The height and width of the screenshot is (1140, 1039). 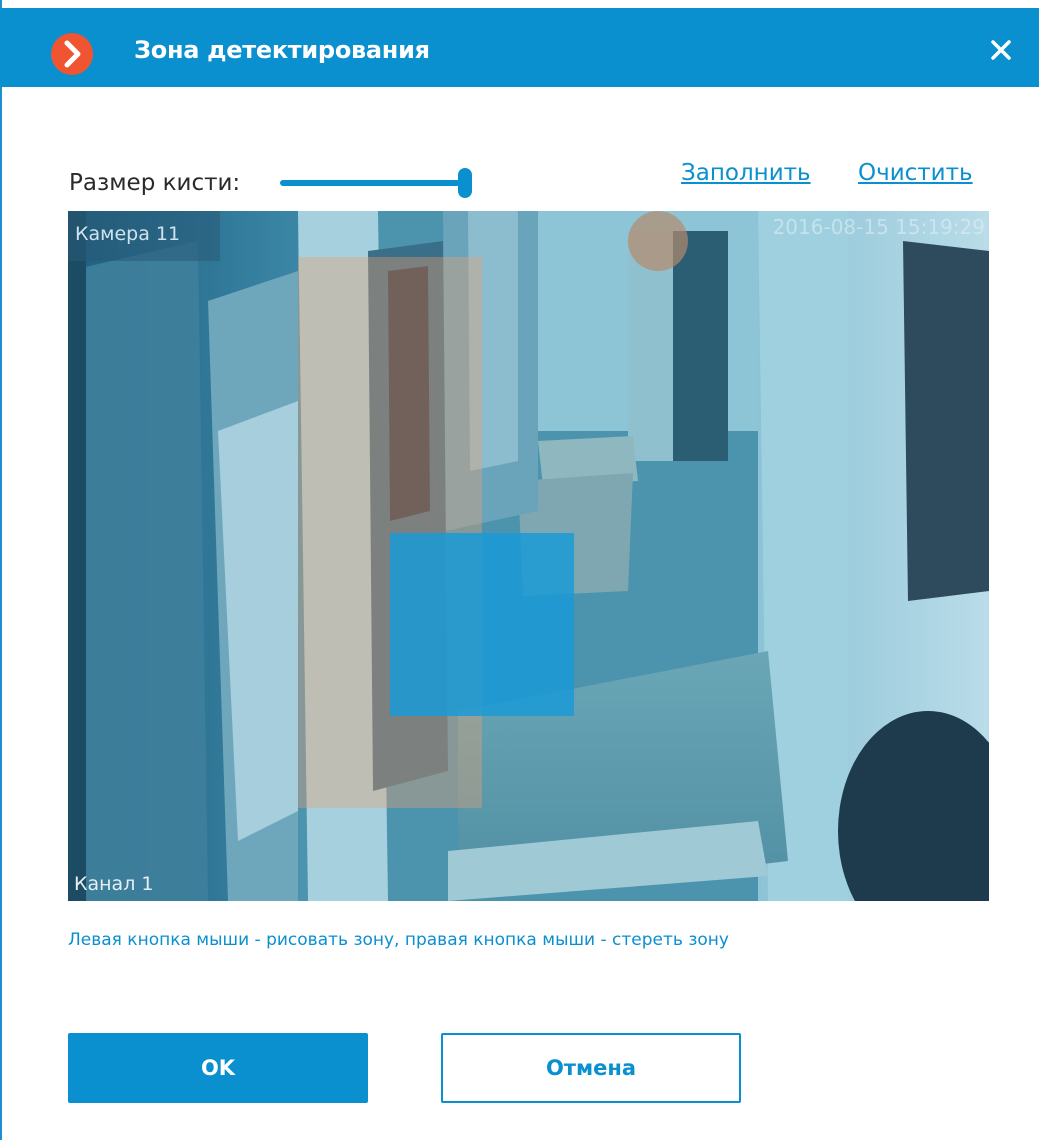 I want to click on timestamp: 2016-08-15 15:19:29, so click(x=878, y=227).